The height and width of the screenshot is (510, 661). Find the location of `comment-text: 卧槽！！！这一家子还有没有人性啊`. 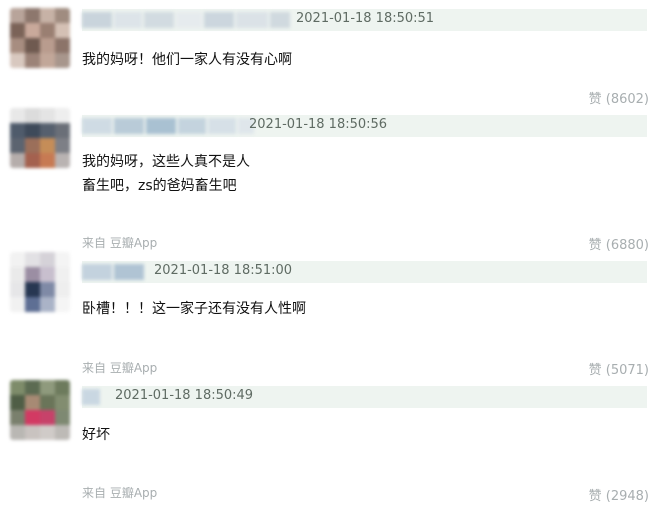

comment-text: 卧槽！！！这一家子还有没有人性啊 is located at coordinates (194, 309).